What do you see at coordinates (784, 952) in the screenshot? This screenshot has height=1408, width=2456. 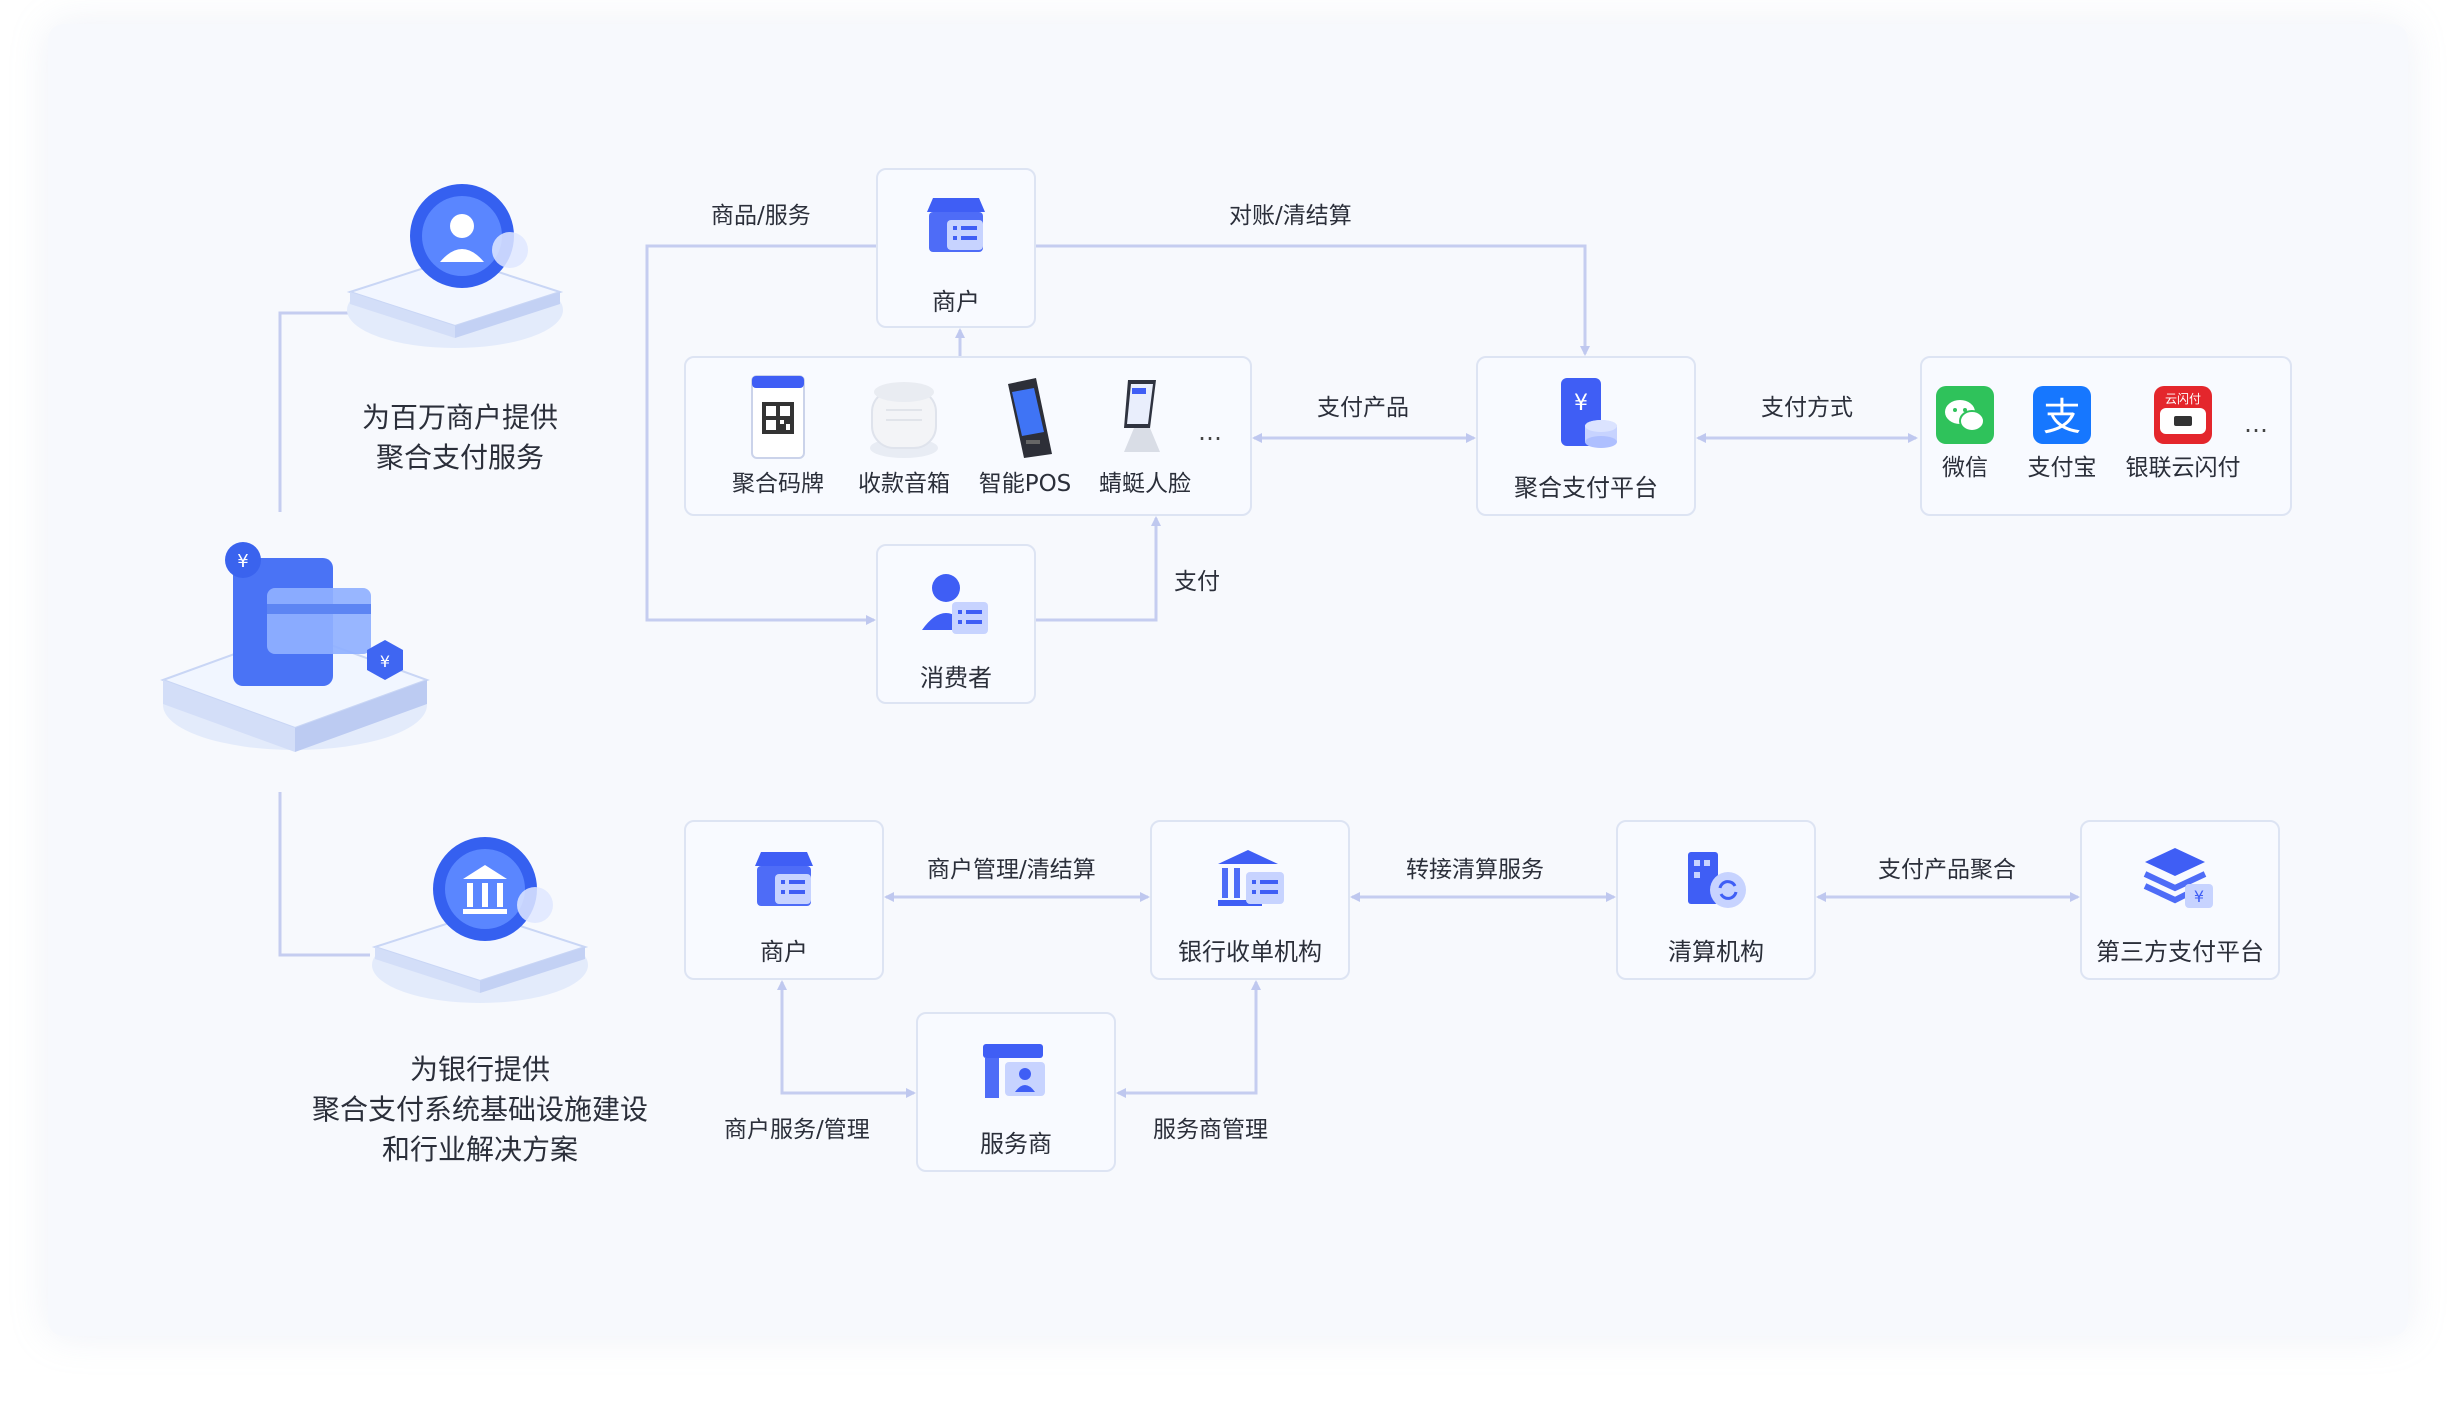 I see `bottom-merchant-label: 商户` at bounding box center [784, 952].